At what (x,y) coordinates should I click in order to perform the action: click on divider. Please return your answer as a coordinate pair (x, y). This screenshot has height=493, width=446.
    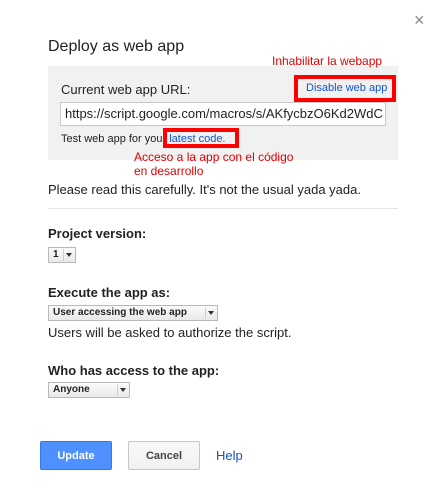
    Looking at the image, I should click on (223, 208).